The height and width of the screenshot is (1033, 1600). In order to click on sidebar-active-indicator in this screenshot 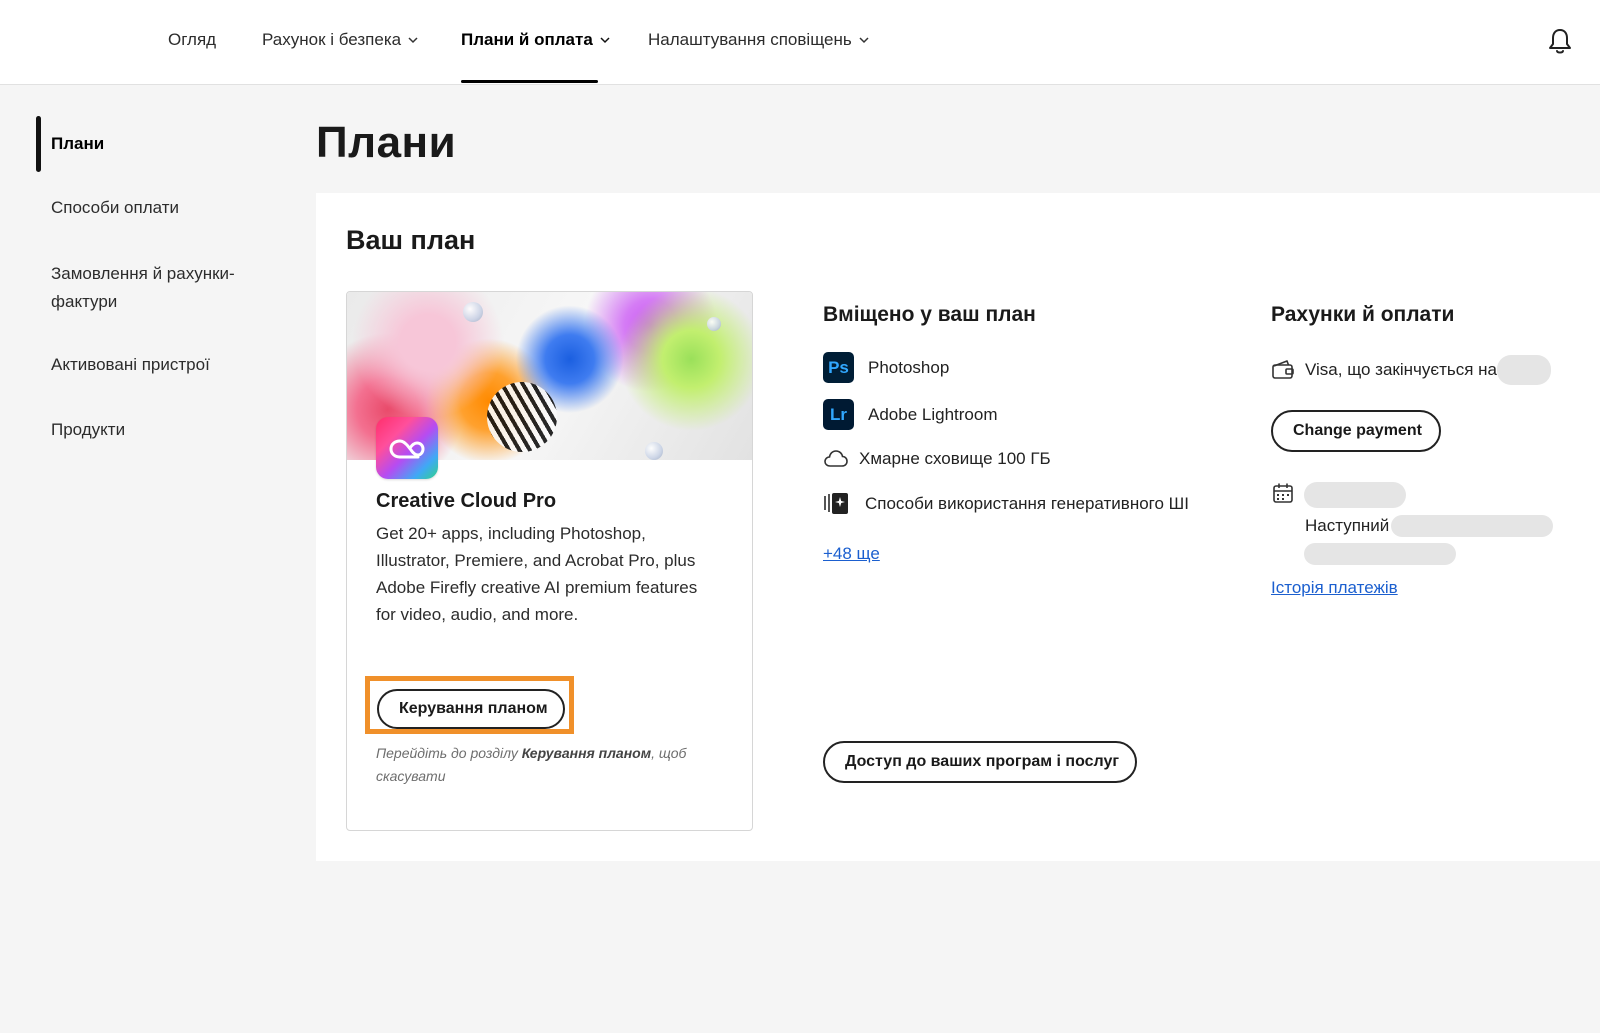, I will do `click(38, 144)`.